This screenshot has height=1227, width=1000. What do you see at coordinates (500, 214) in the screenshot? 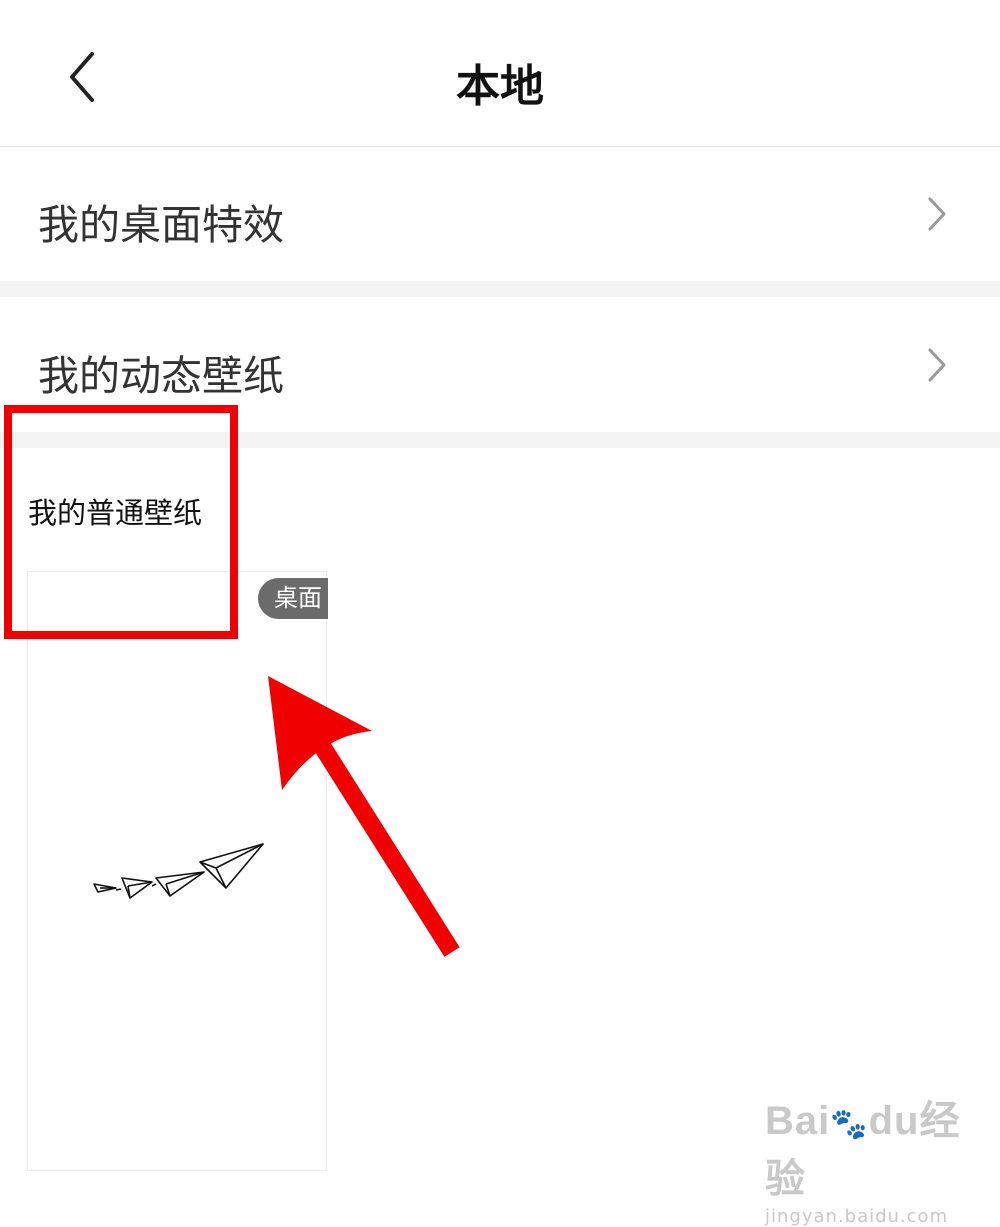
I see `row-desktop-effects: 我的桌面特效` at bounding box center [500, 214].